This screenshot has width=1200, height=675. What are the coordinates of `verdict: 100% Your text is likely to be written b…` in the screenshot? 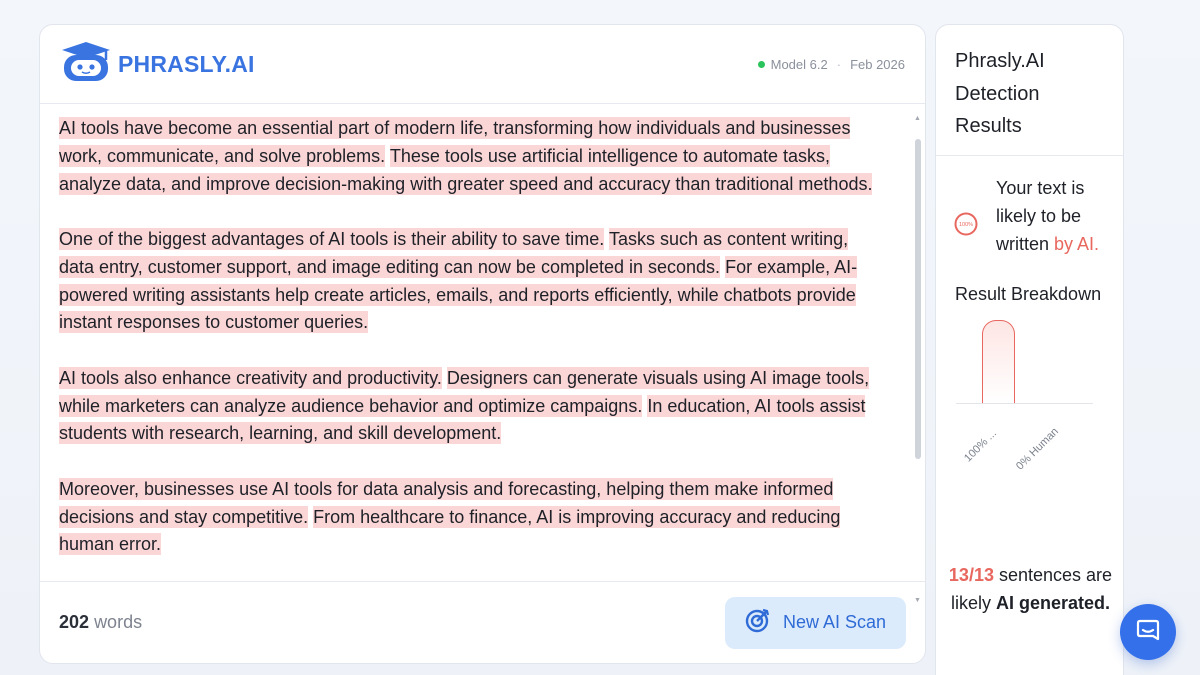 It's located at (1029, 207).